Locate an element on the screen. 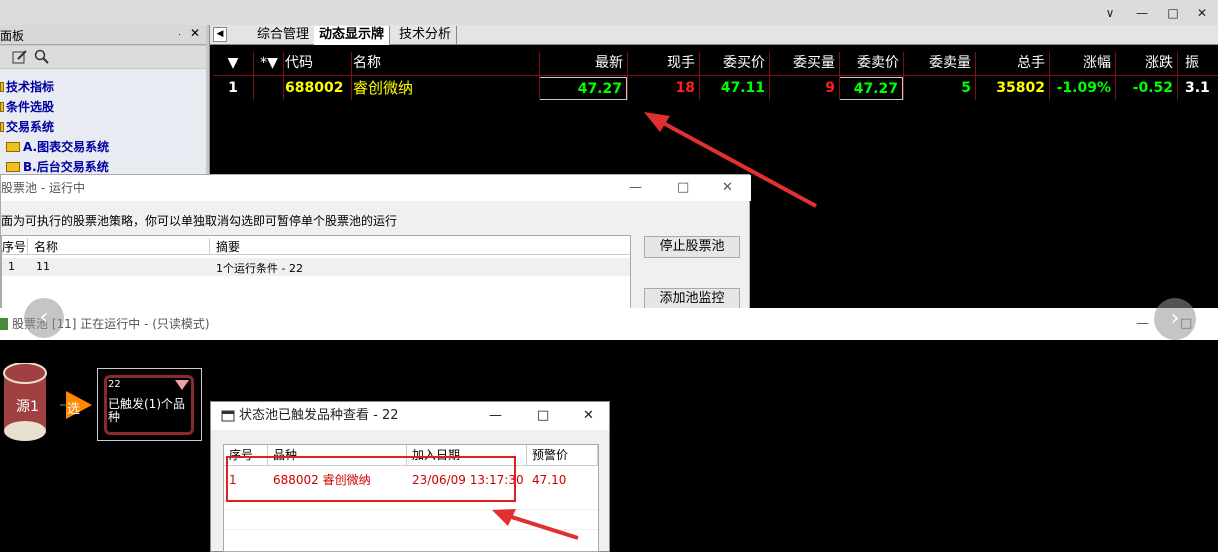 The height and width of the screenshot is (552, 1218). state-header-price: 预警价 is located at coordinates (562, 455).